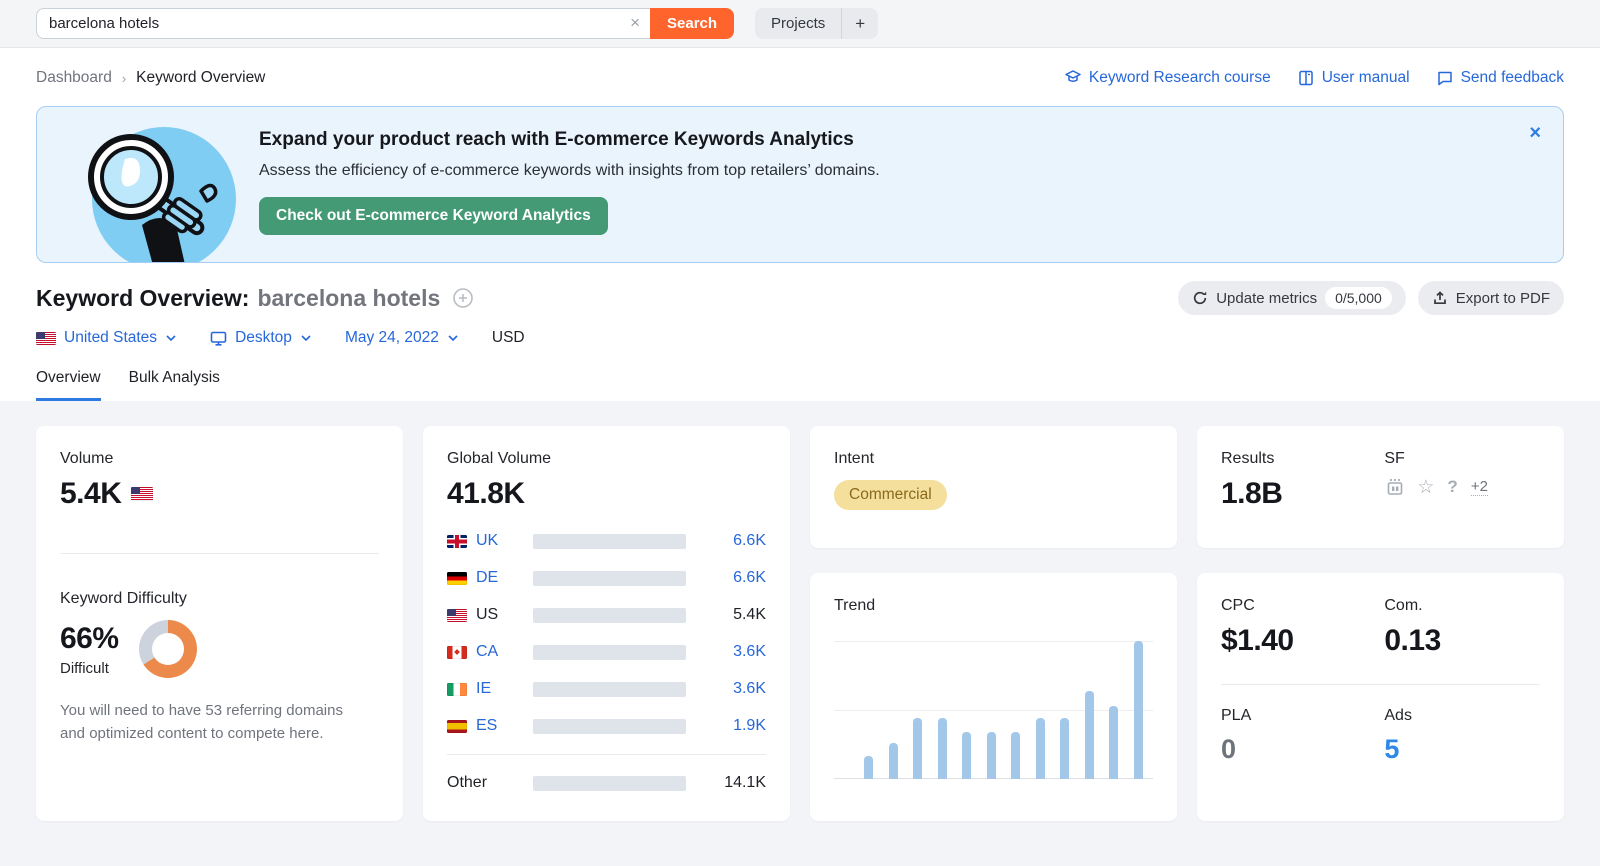  What do you see at coordinates (457, 652) in the screenshot?
I see `ca-flag-icon` at bounding box center [457, 652].